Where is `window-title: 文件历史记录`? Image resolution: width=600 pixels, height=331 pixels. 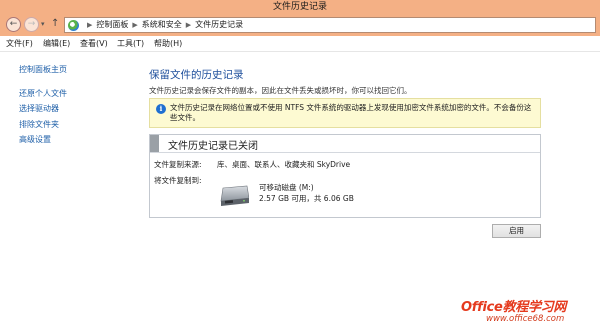 window-title: 文件历史记录 is located at coordinates (299, 7).